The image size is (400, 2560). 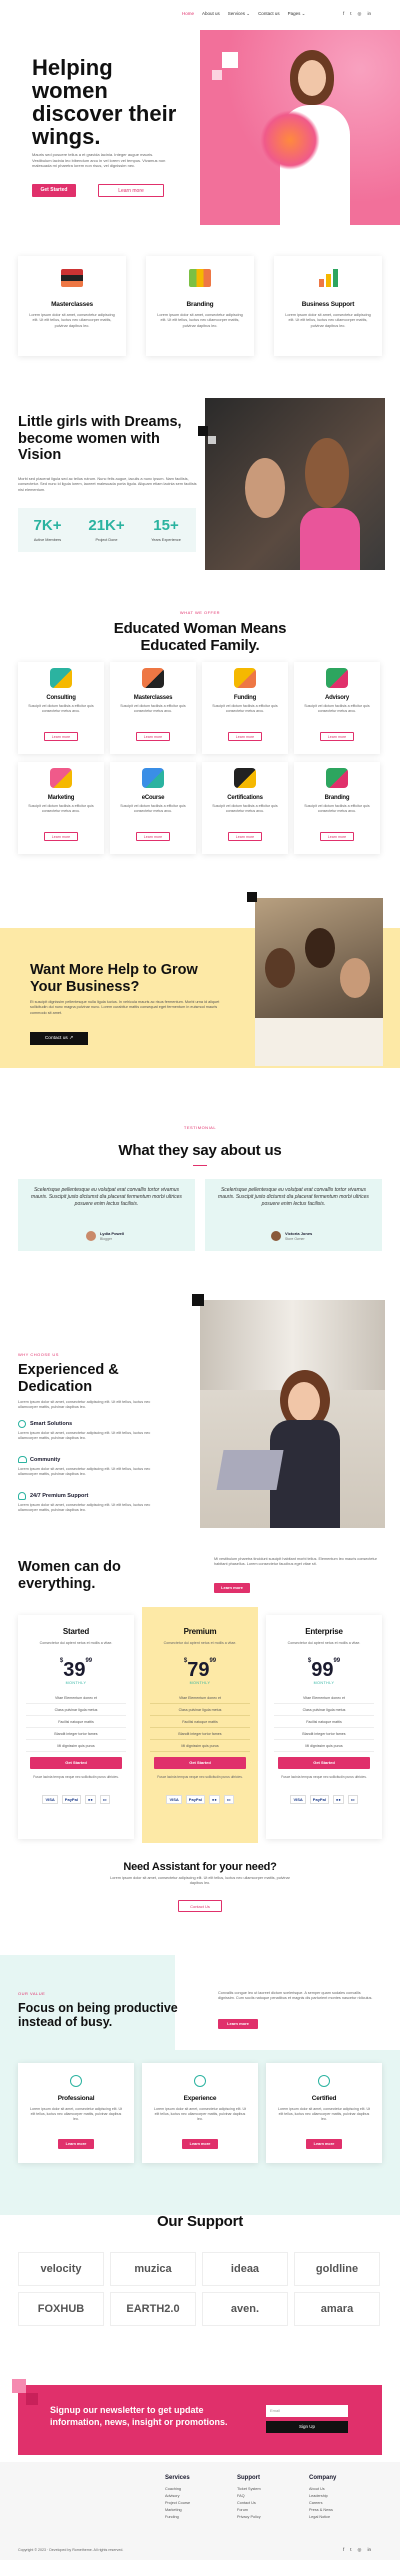 I want to click on stat-label: Project Done, so click(x=106, y=540).